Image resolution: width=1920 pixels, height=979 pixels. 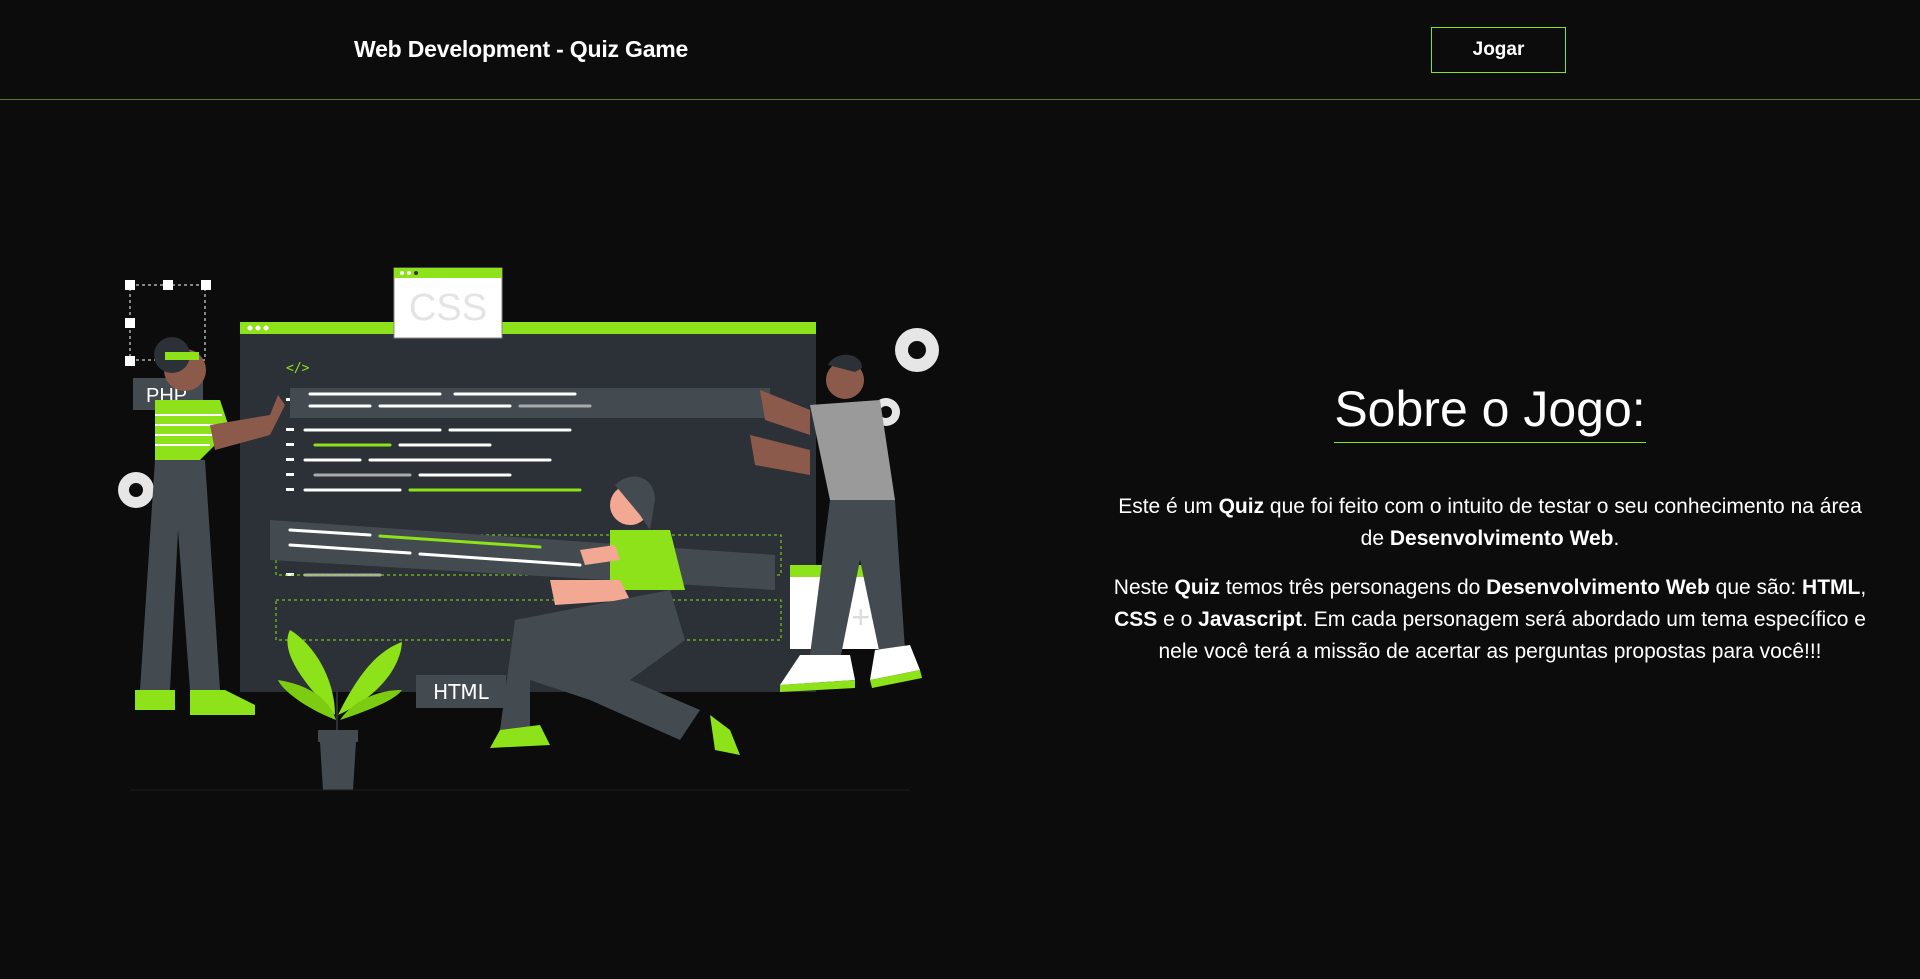 I want to click on about-title: Sobre o Jogo:, so click(x=1490, y=411).